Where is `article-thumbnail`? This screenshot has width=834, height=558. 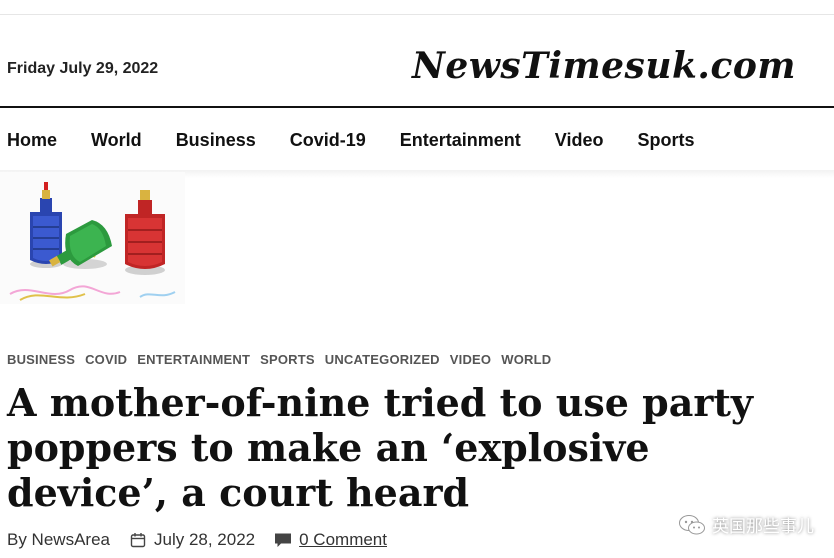 article-thumbnail is located at coordinates (92, 238).